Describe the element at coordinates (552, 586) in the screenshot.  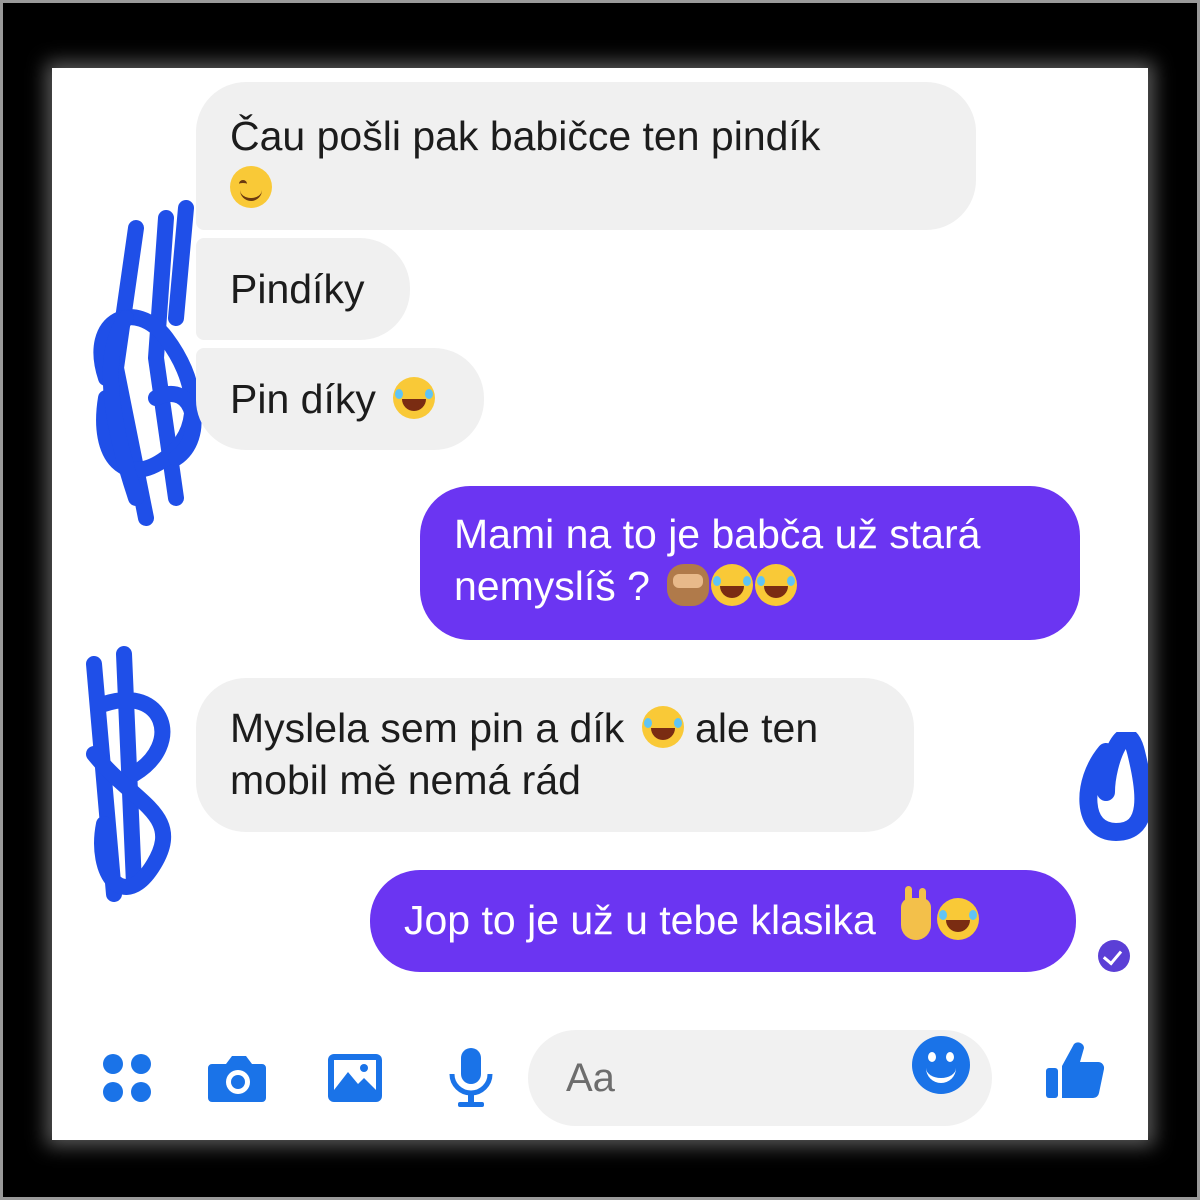
I see `message-text: nemyslíš ?` at that location.